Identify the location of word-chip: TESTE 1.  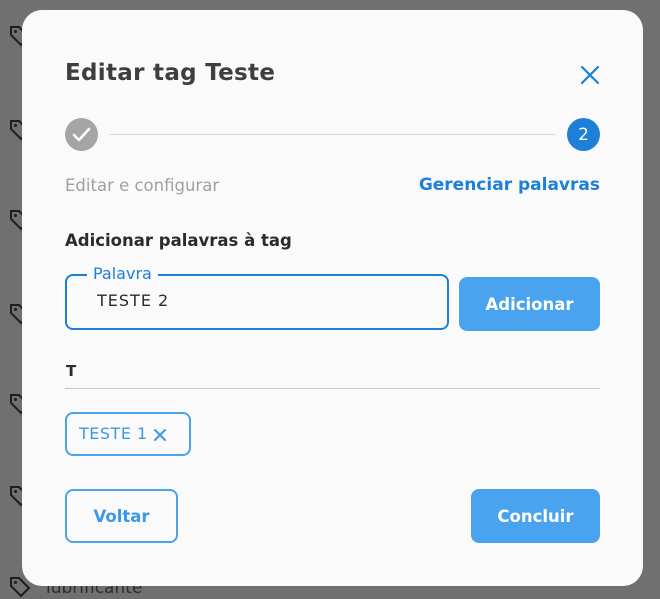
(128, 434).